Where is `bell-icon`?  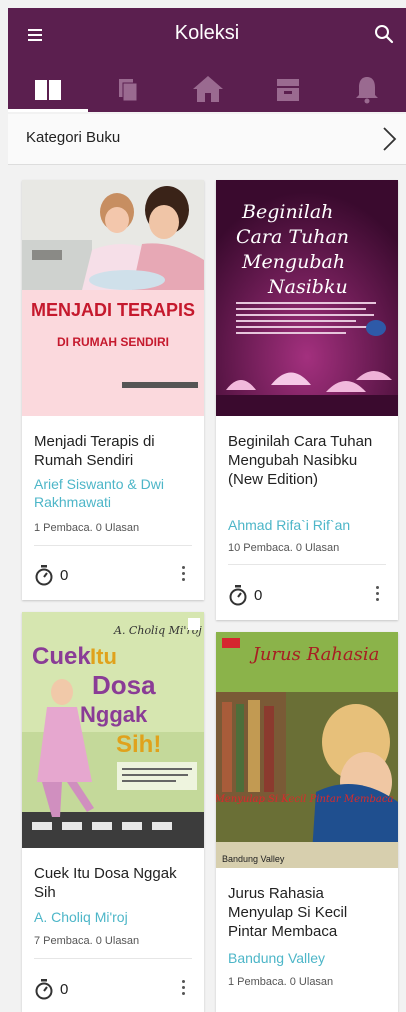 bell-icon is located at coordinates (367, 90).